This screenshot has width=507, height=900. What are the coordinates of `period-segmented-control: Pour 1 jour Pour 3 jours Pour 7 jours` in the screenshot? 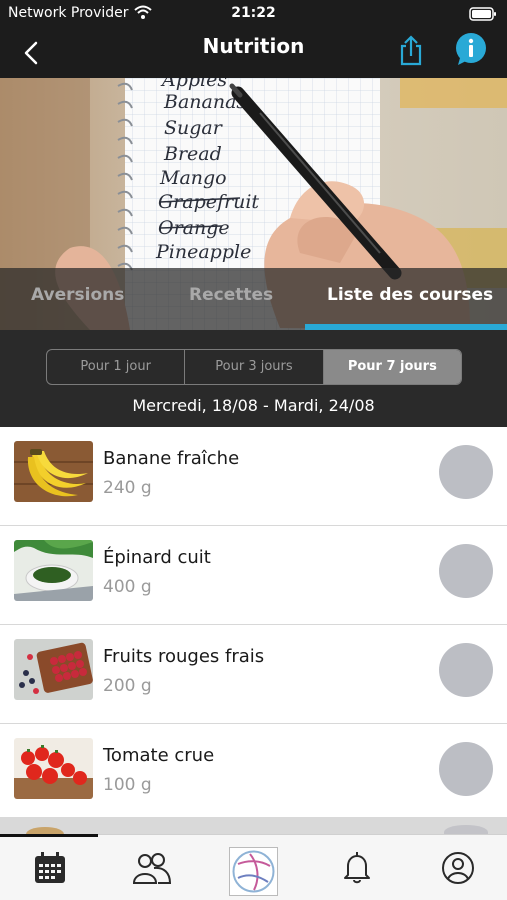 It's located at (254, 367).